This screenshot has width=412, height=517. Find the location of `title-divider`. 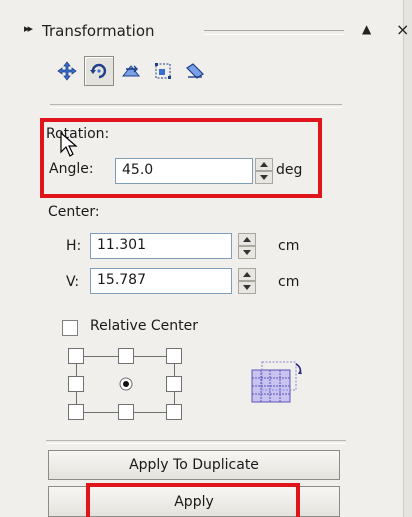

title-divider is located at coordinates (274, 32).